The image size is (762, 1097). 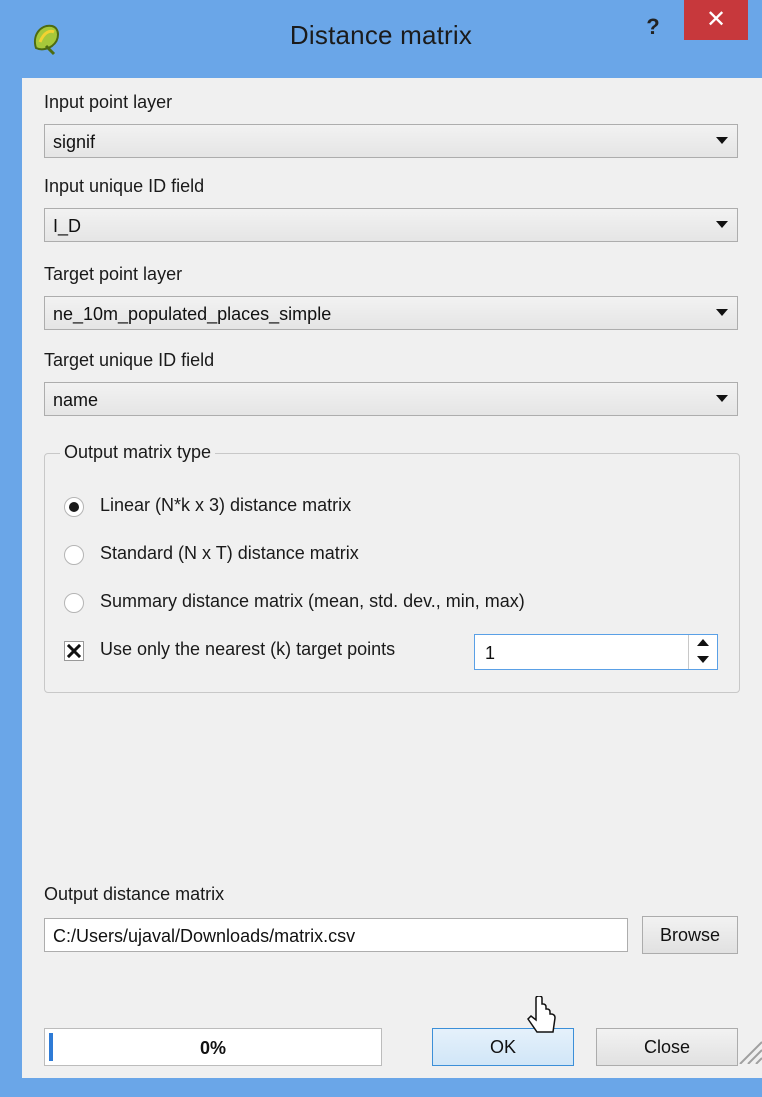 I want to click on nearest-checkbox-label: Use only the nearest (k) target points, so click(x=248, y=649).